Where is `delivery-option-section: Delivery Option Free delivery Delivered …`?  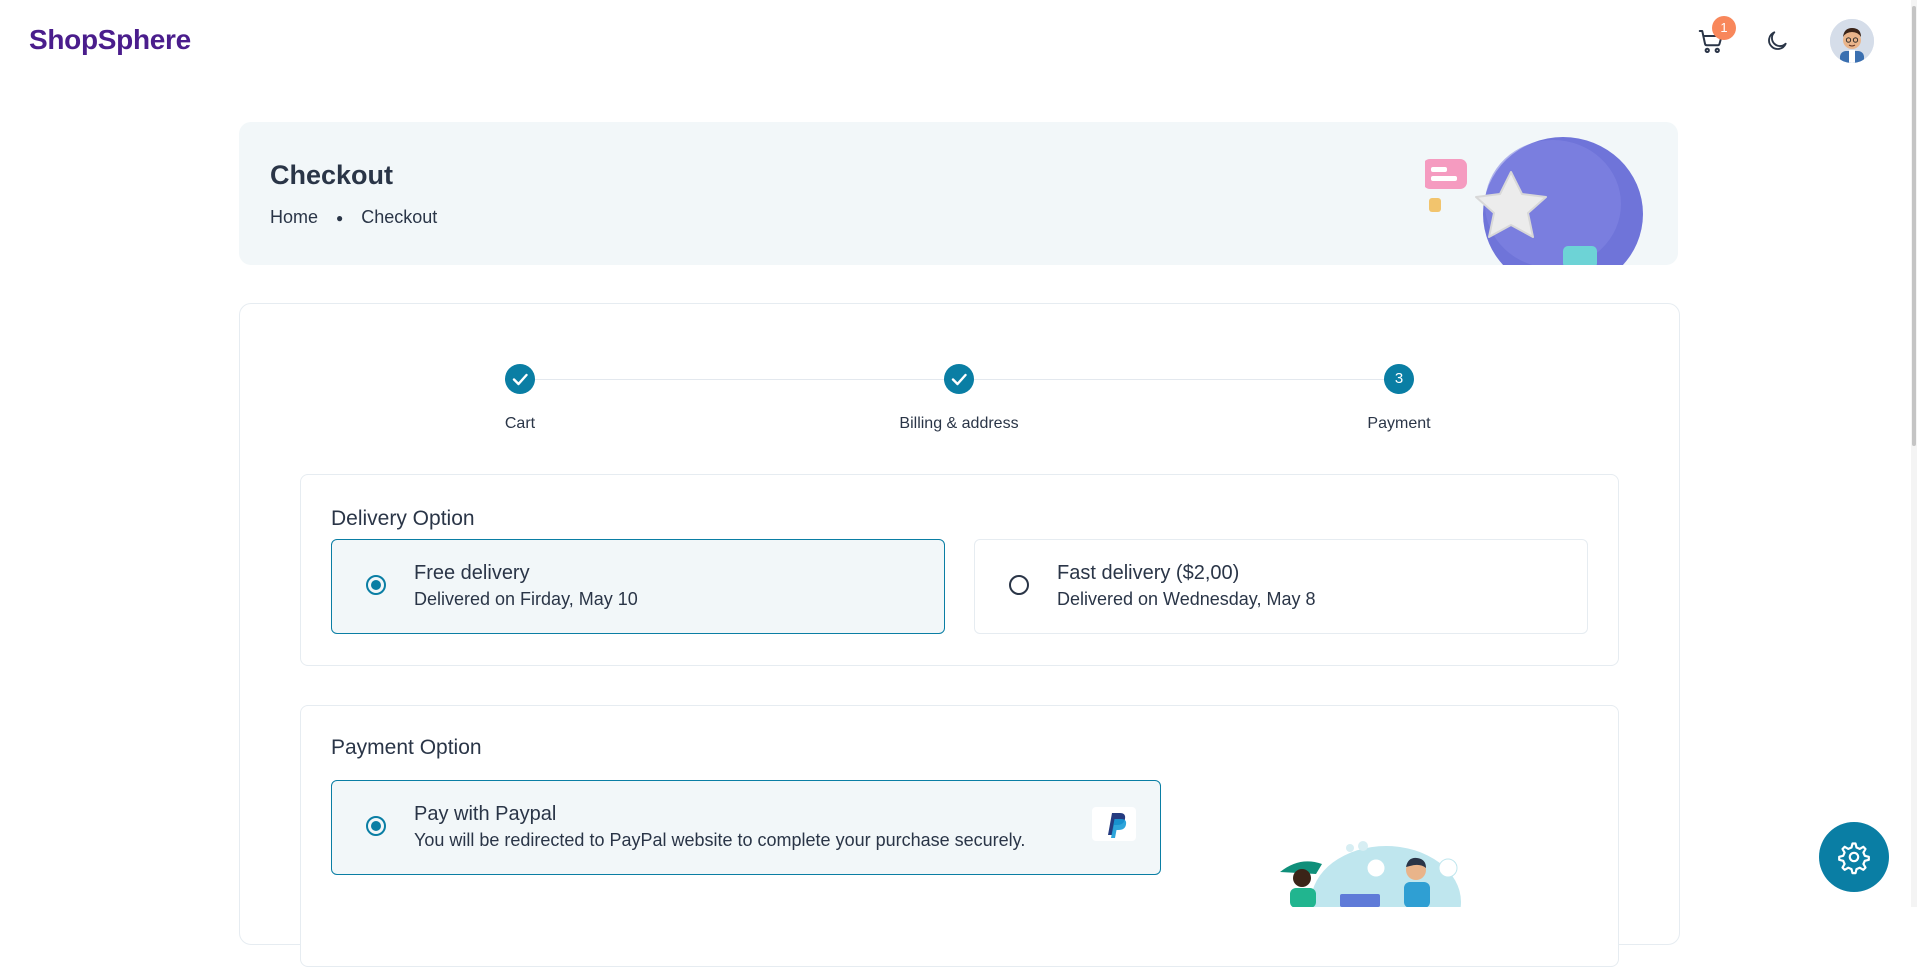
delivery-option-section: Delivery Option Free delivery Delivered … is located at coordinates (959, 570).